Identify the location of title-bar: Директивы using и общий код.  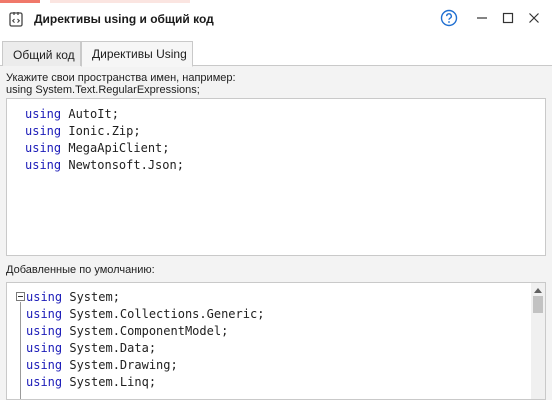
(276, 19).